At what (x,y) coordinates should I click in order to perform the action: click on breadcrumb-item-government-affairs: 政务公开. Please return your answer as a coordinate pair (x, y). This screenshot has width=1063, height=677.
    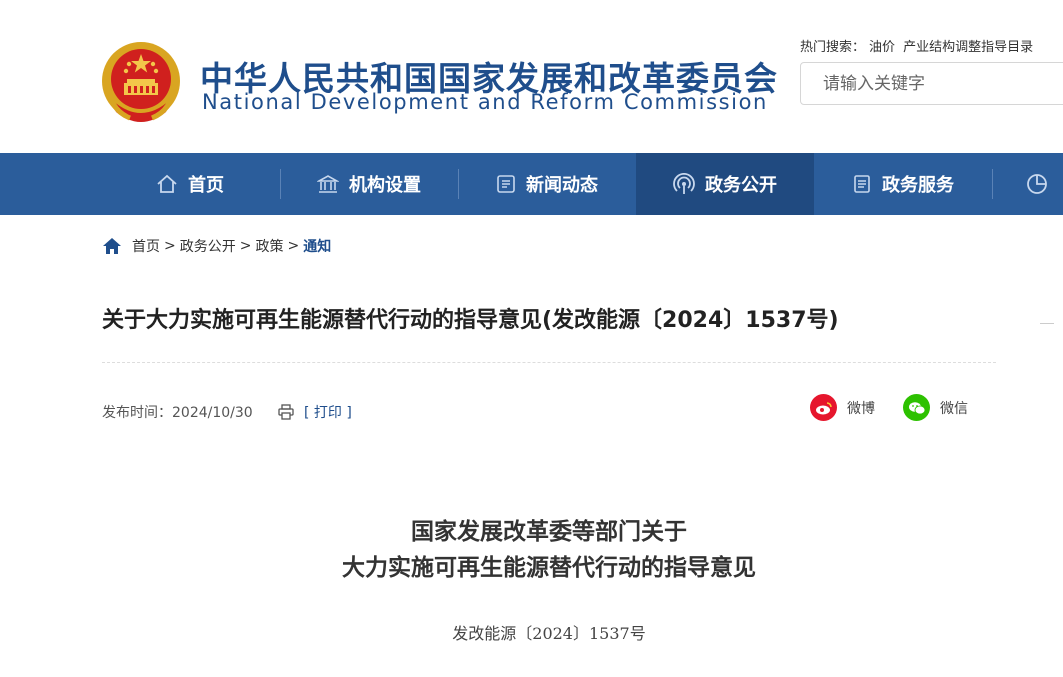
    Looking at the image, I should click on (208, 246).